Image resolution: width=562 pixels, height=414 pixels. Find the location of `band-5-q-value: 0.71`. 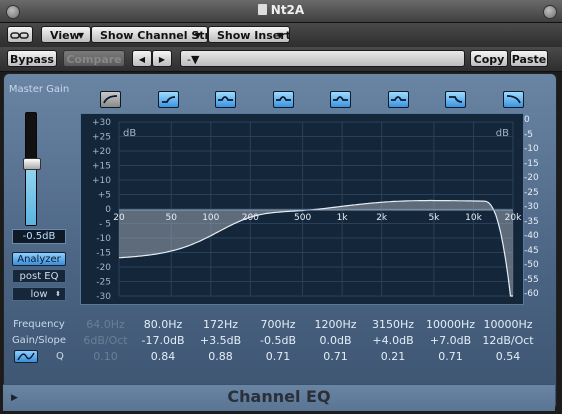

band-5-q-value: 0.71 is located at coordinates (335, 356).